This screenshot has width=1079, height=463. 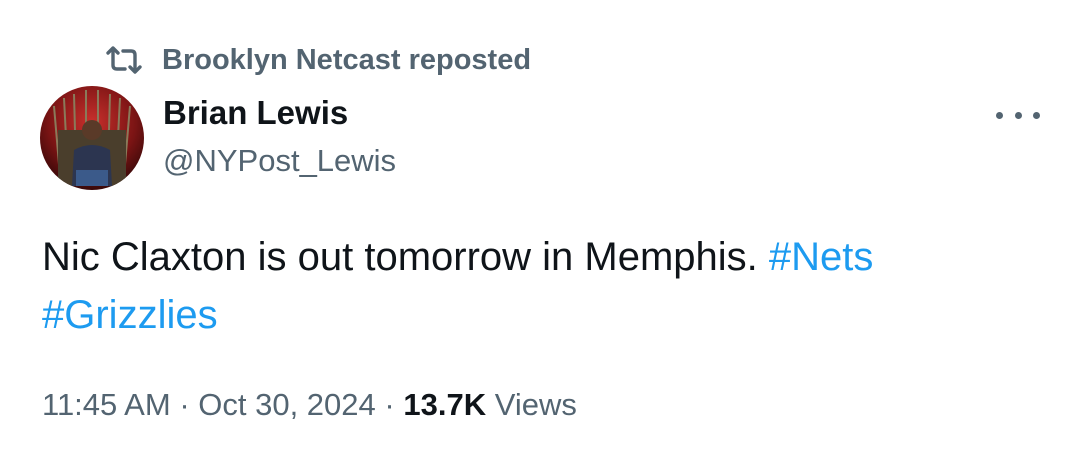 I want to click on more-options-button, so click(x=1018, y=115).